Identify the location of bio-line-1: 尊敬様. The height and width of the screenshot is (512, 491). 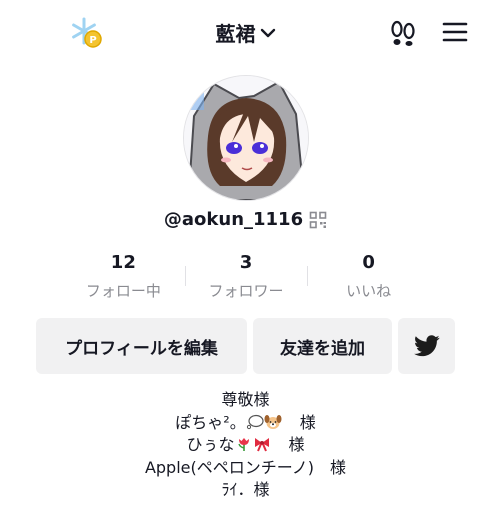
(245, 399).